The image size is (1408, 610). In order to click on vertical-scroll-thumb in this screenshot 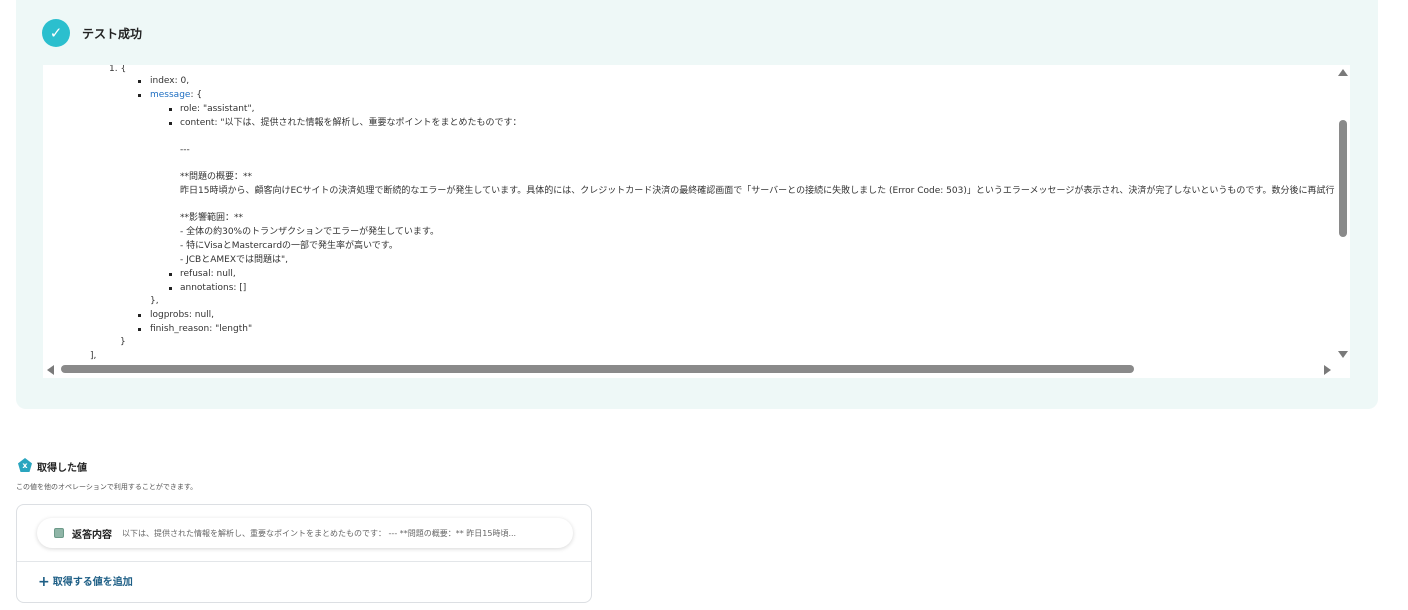, I will do `click(1343, 178)`.